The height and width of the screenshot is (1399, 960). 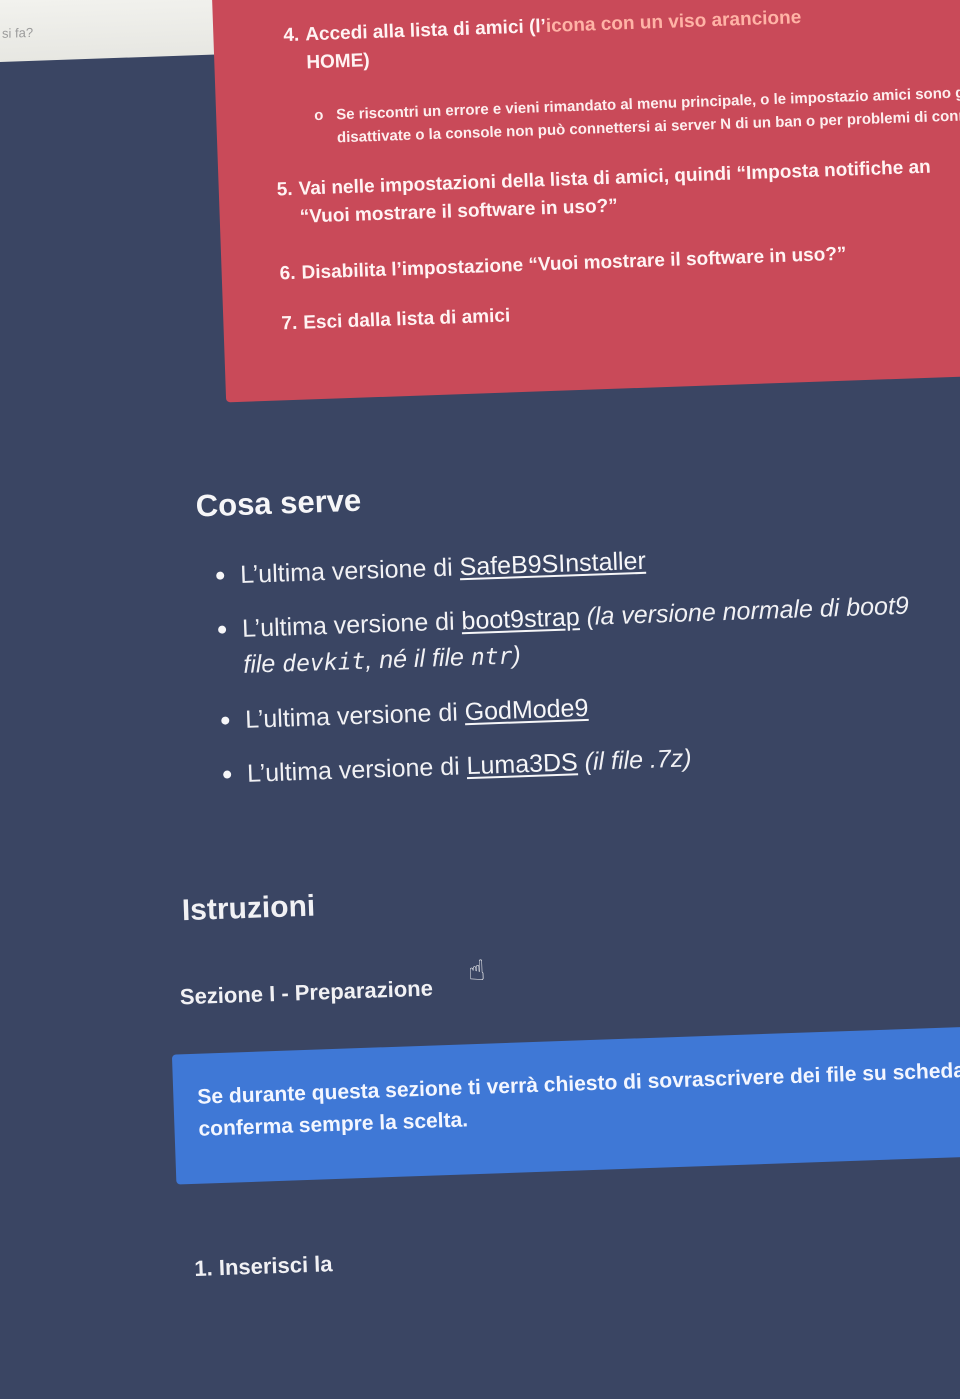 I want to click on safeb9sinstaller-link: SafeB9SInstaller, so click(x=552, y=564).